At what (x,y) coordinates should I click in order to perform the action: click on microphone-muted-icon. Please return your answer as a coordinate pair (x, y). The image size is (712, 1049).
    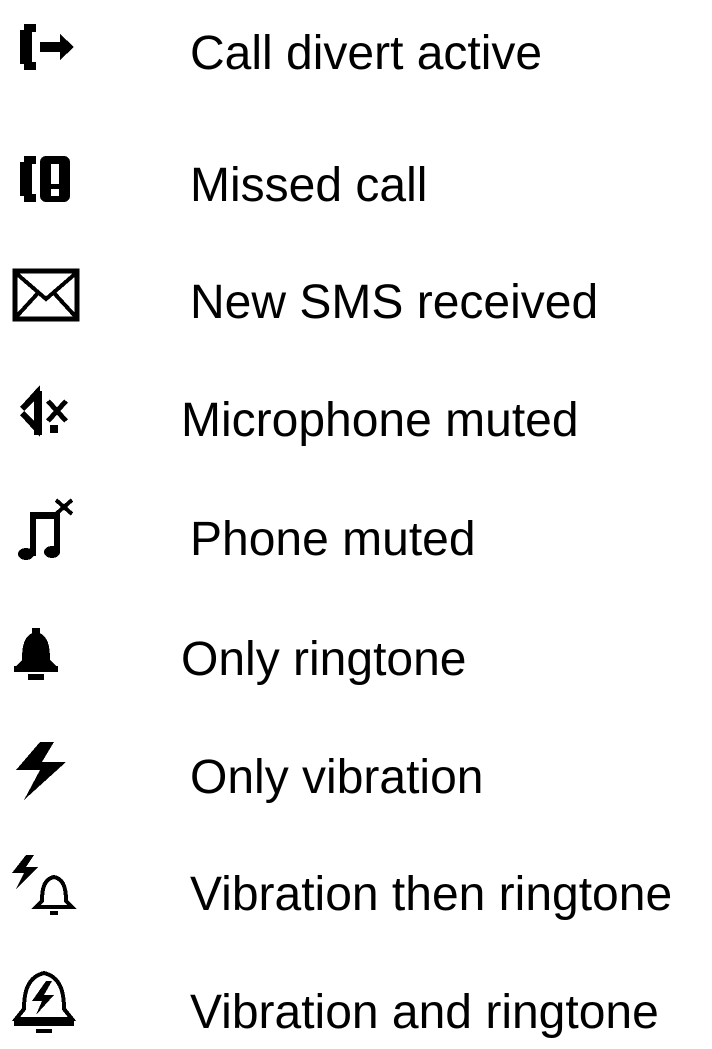
    Looking at the image, I should click on (46, 413).